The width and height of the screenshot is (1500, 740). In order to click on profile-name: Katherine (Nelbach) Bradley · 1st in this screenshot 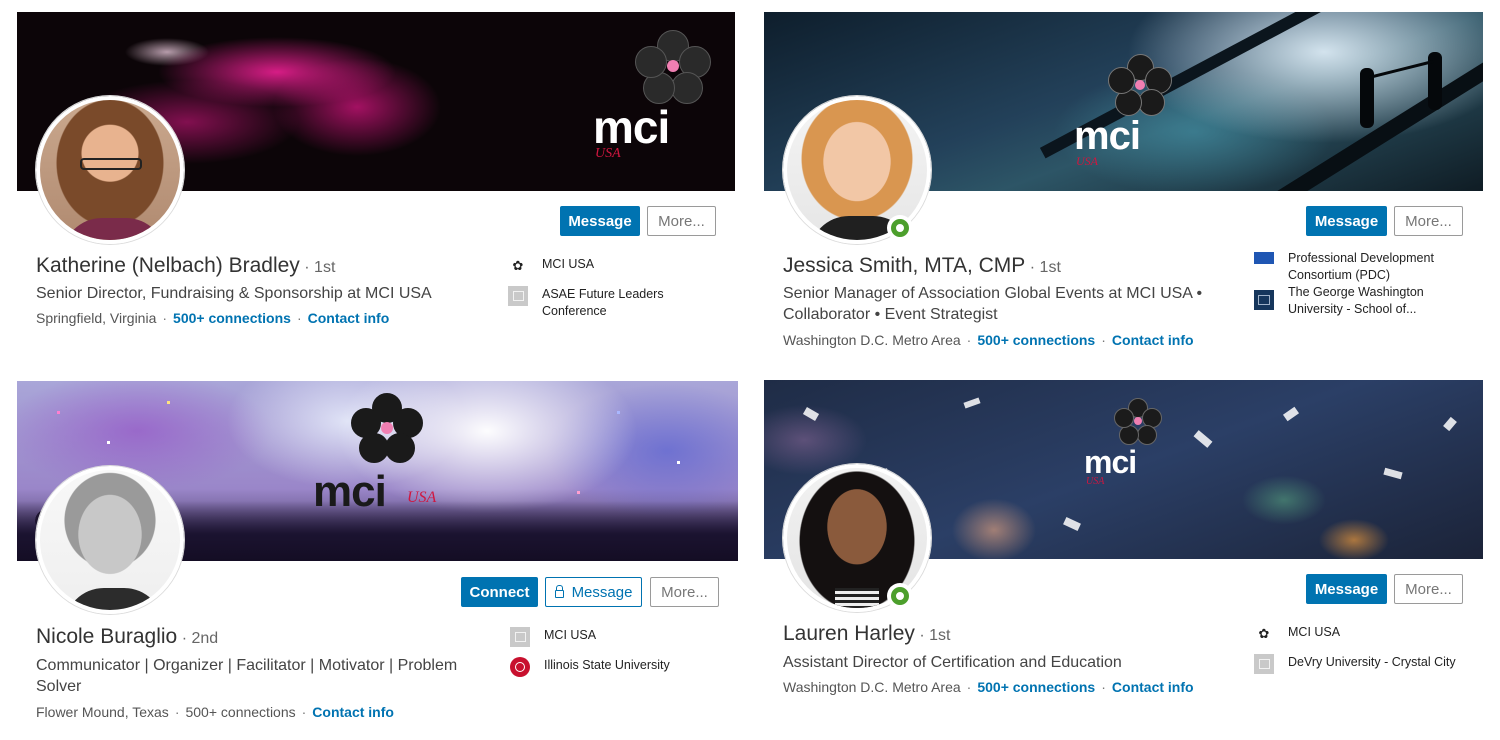, I will do `click(186, 265)`.